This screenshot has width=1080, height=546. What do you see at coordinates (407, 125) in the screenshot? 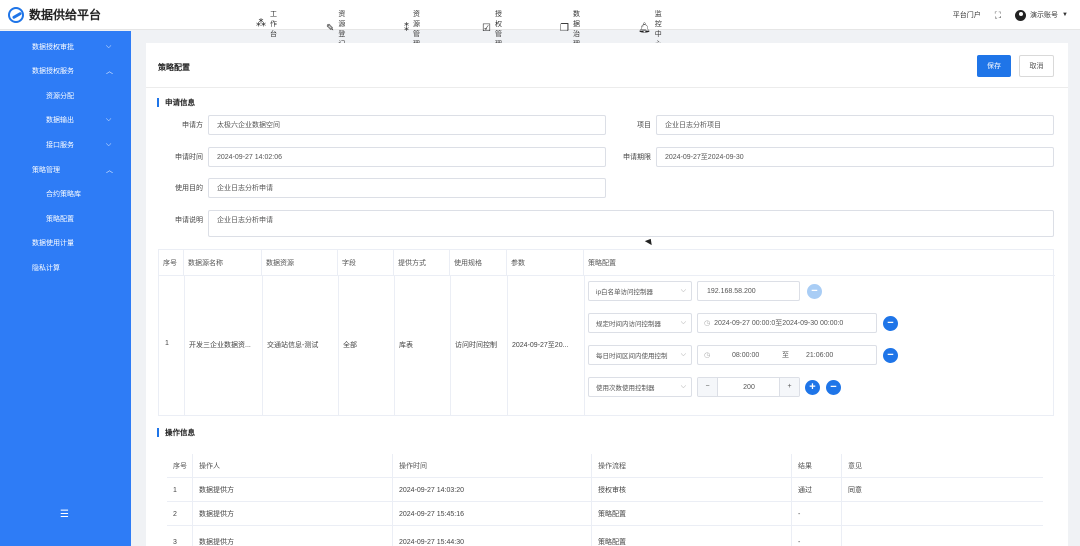
I see `applicant-field: 太极六企业数据空间` at bounding box center [407, 125].